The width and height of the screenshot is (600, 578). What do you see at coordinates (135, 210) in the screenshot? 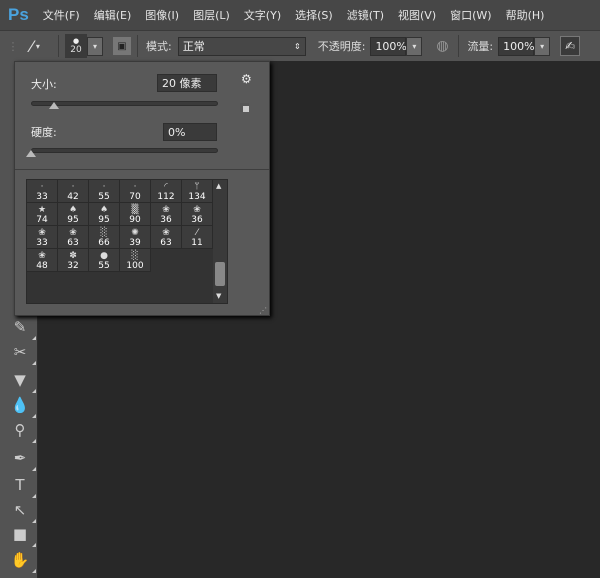
I see `brush-tip-icon: ▒` at bounding box center [135, 210].